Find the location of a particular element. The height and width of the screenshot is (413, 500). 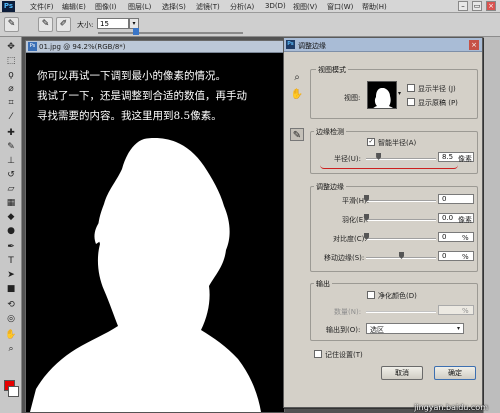

brush-subtract-icon: ✐ is located at coordinates (63, 24).